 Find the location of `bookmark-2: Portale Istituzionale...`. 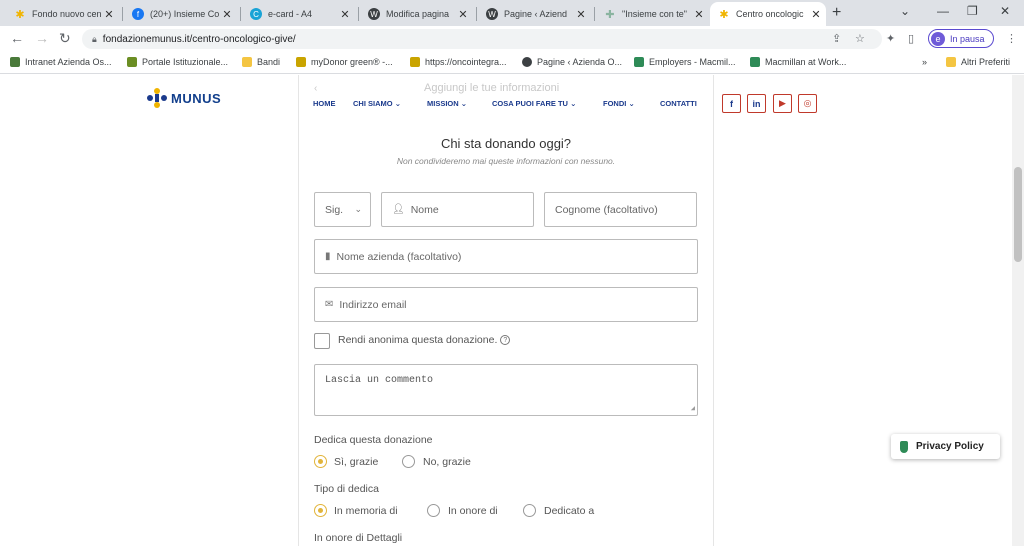

bookmark-2: Portale Istituzionale... is located at coordinates (177, 62).